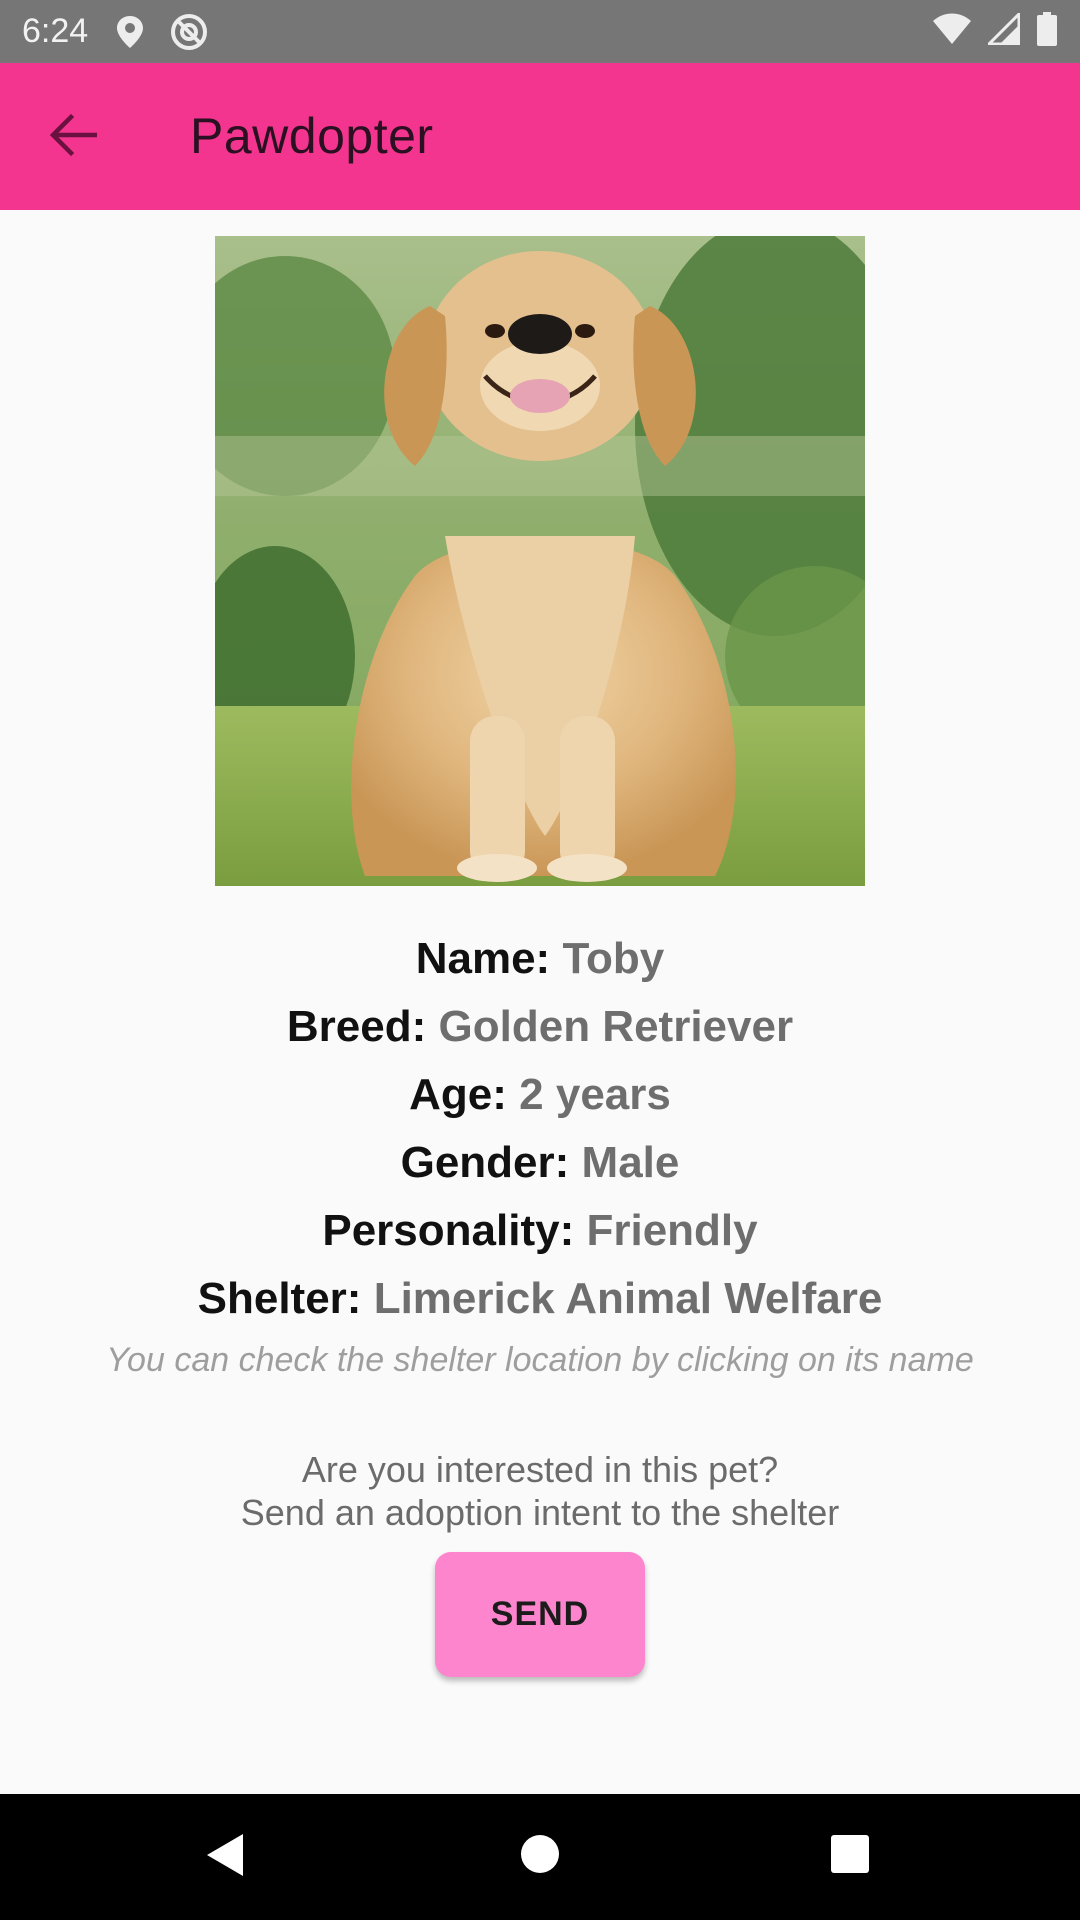 The image size is (1080, 1920). I want to click on detail-row-name: Name: Toby, so click(540, 959).